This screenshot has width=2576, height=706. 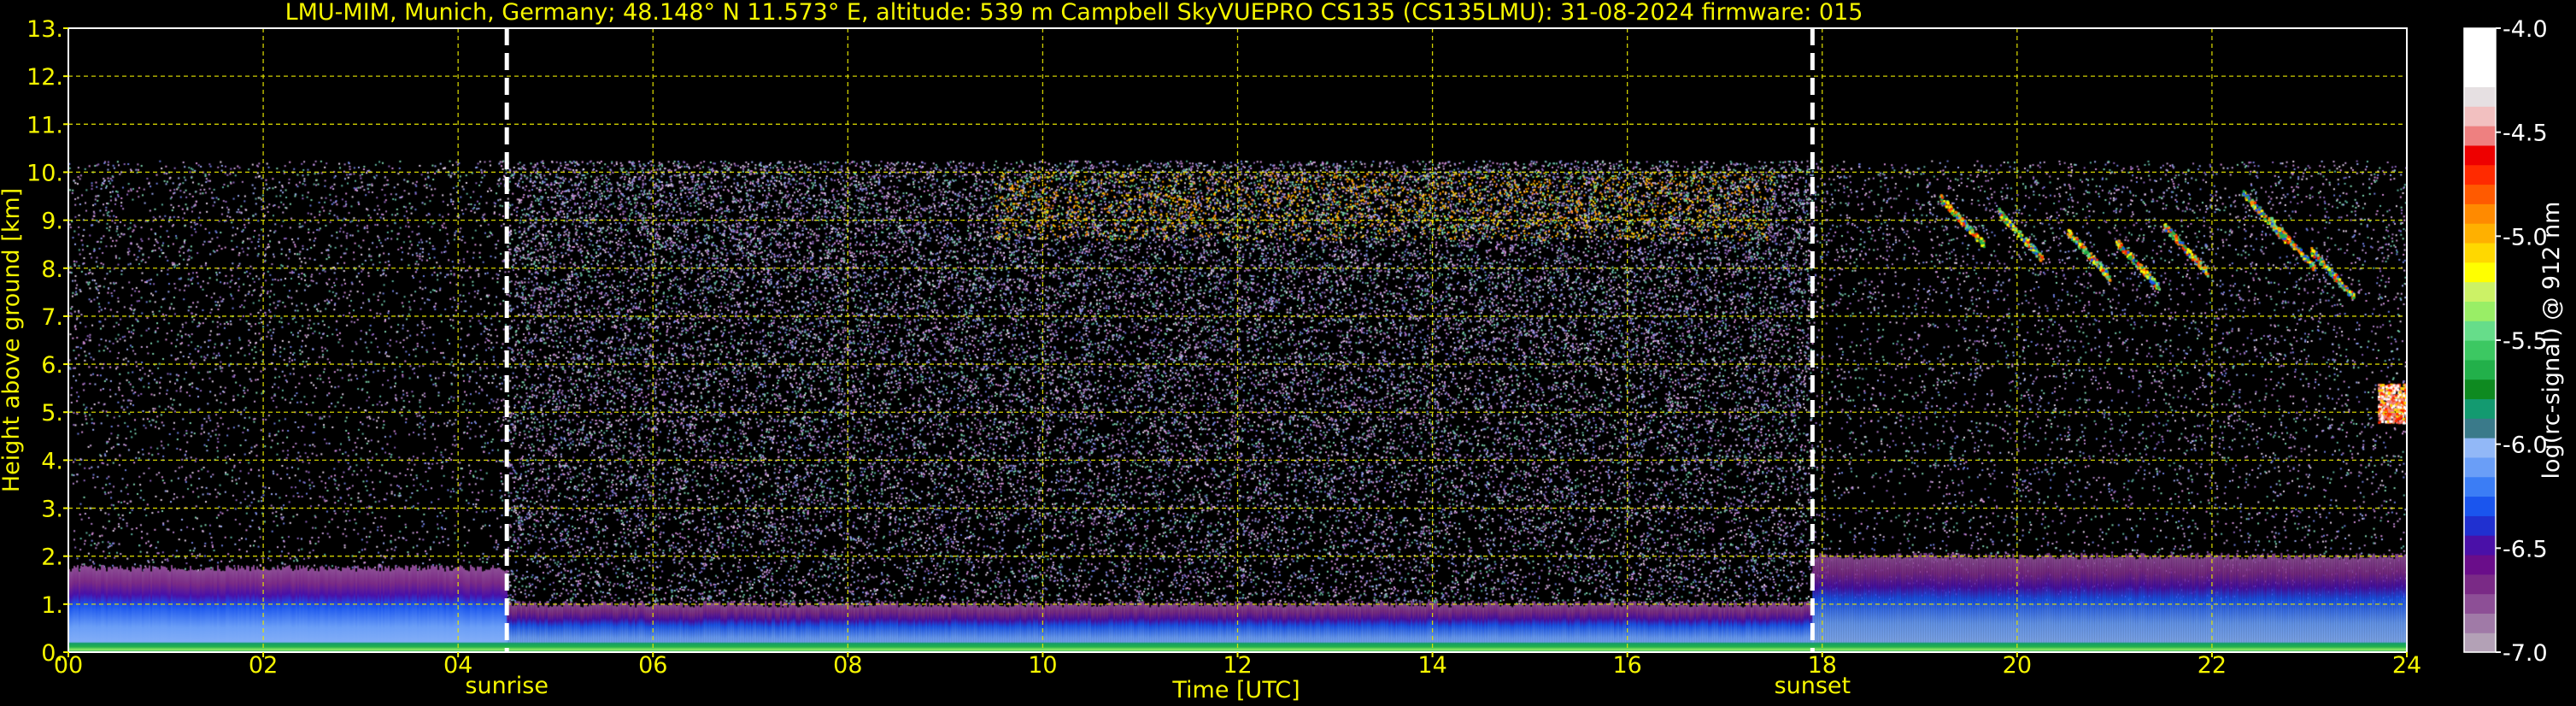 I want to click on y-tick-label: 12., so click(x=44, y=77).